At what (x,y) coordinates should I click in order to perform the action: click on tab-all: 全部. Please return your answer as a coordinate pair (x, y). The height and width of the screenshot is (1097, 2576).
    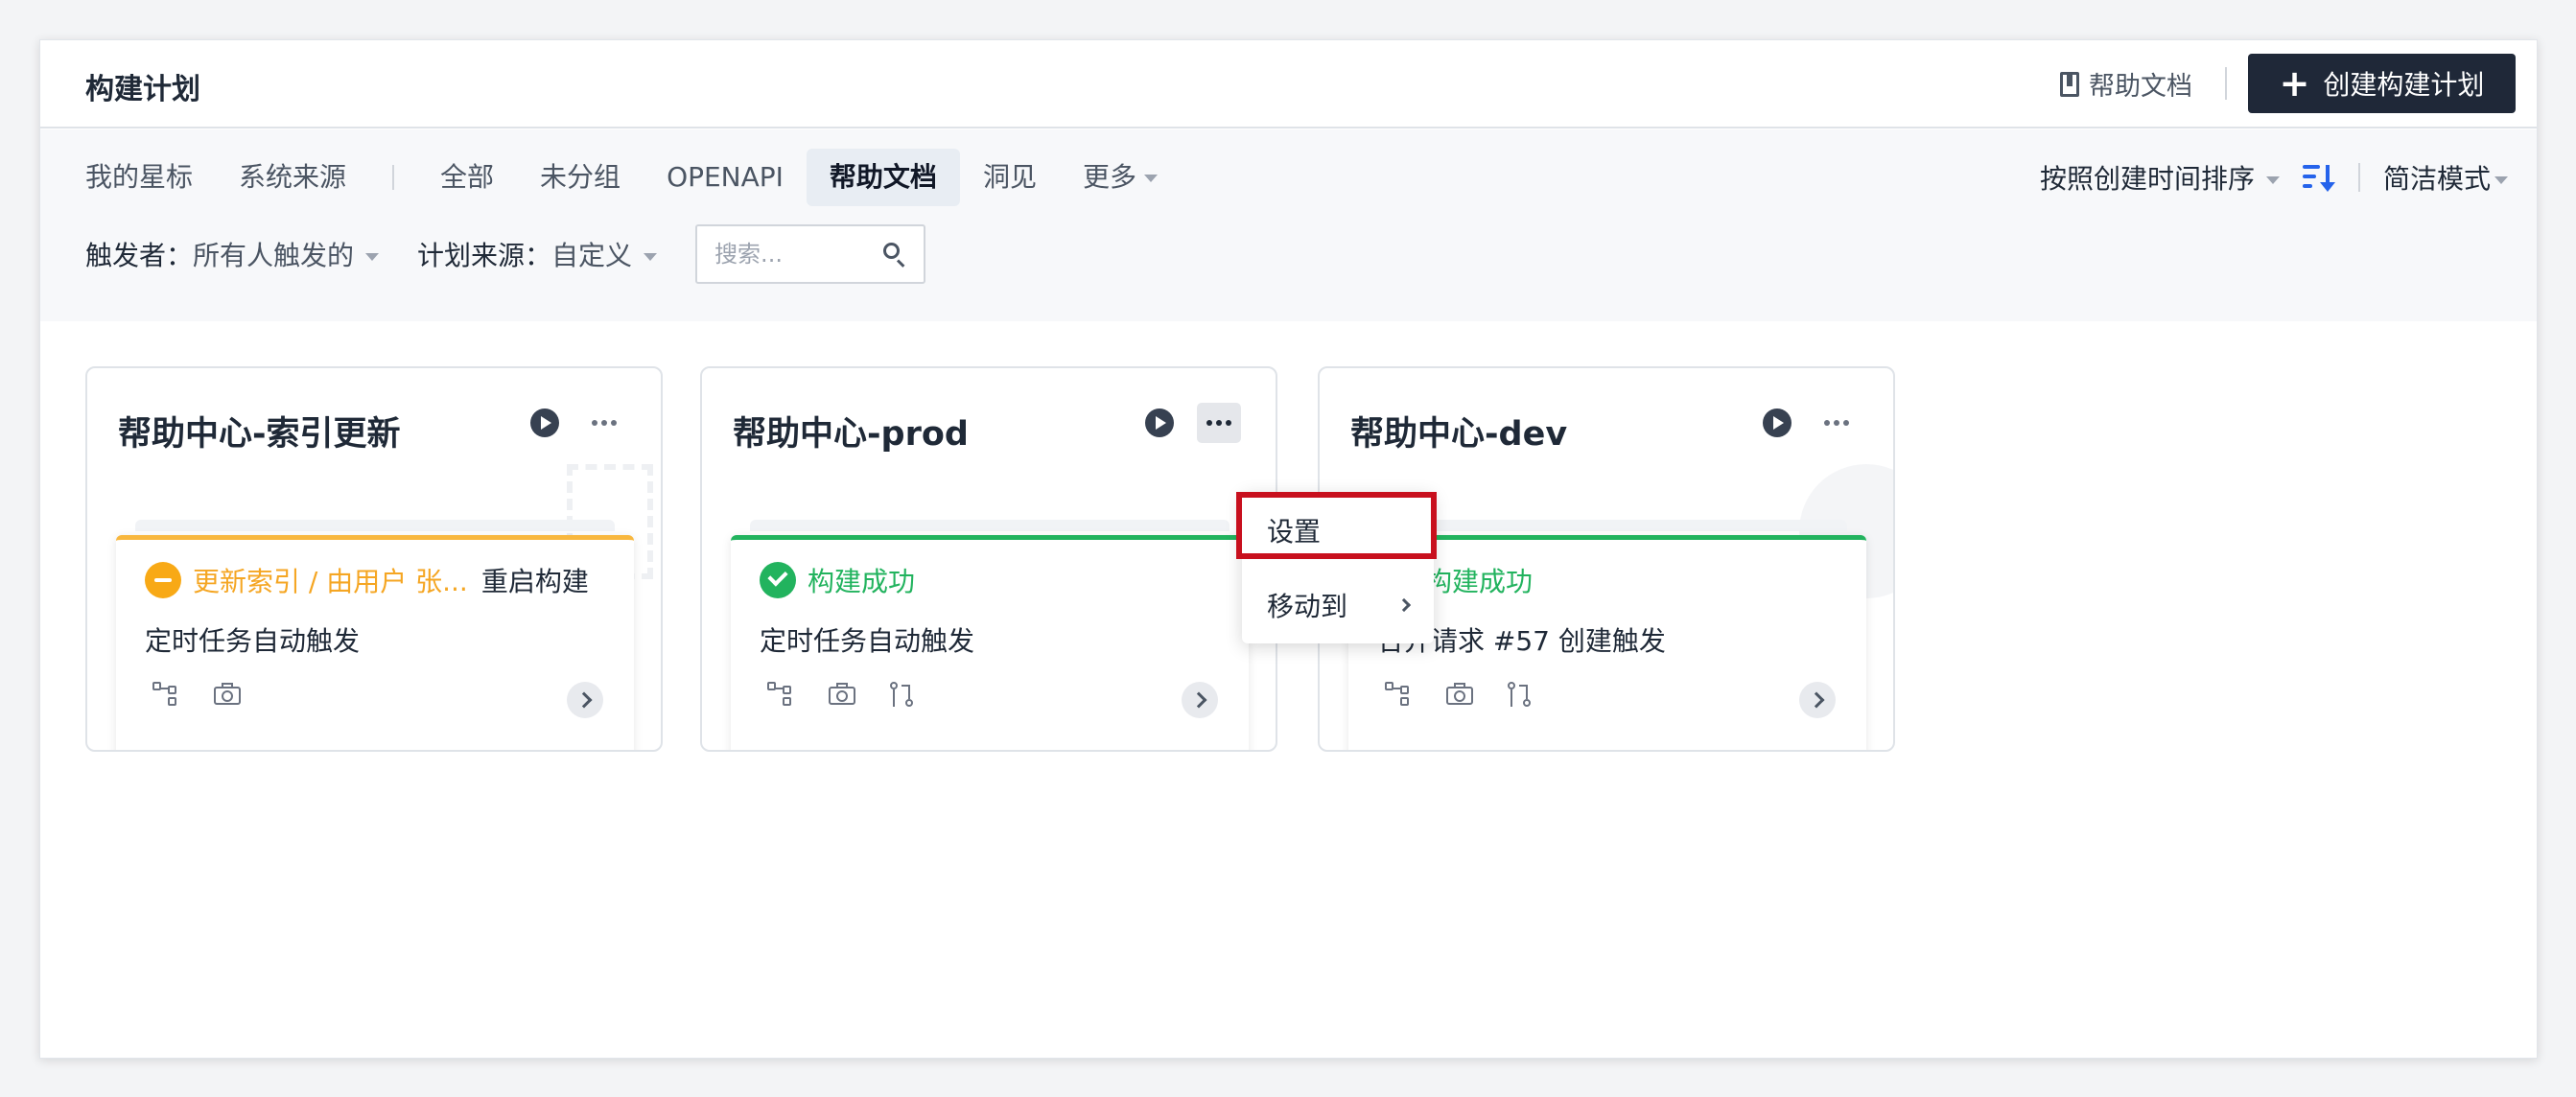
    Looking at the image, I should click on (467, 178).